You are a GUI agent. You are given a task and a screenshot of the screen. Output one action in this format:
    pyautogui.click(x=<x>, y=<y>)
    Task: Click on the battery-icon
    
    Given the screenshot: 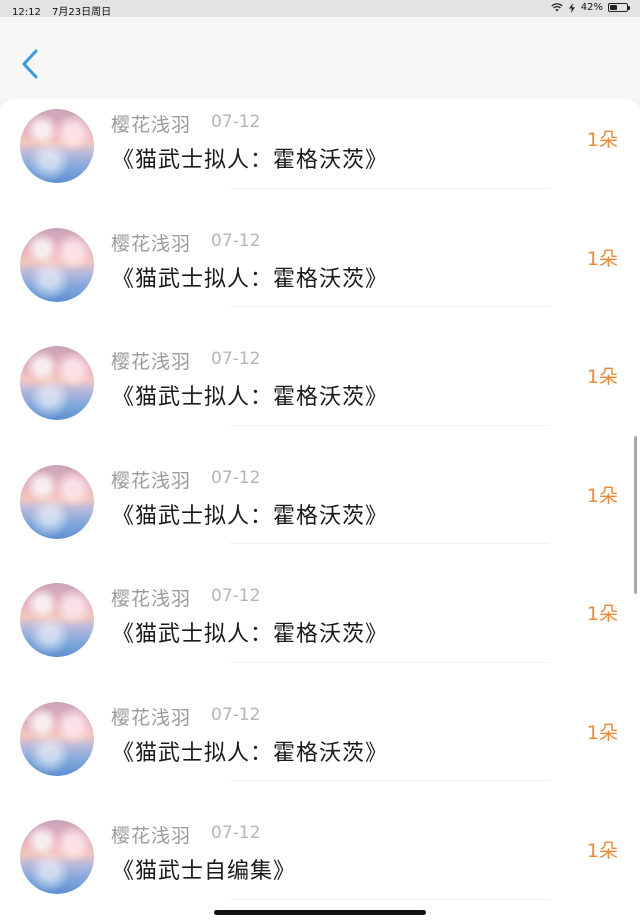 What is the action you would take?
    pyautogui.click(x=619, y=7)
    